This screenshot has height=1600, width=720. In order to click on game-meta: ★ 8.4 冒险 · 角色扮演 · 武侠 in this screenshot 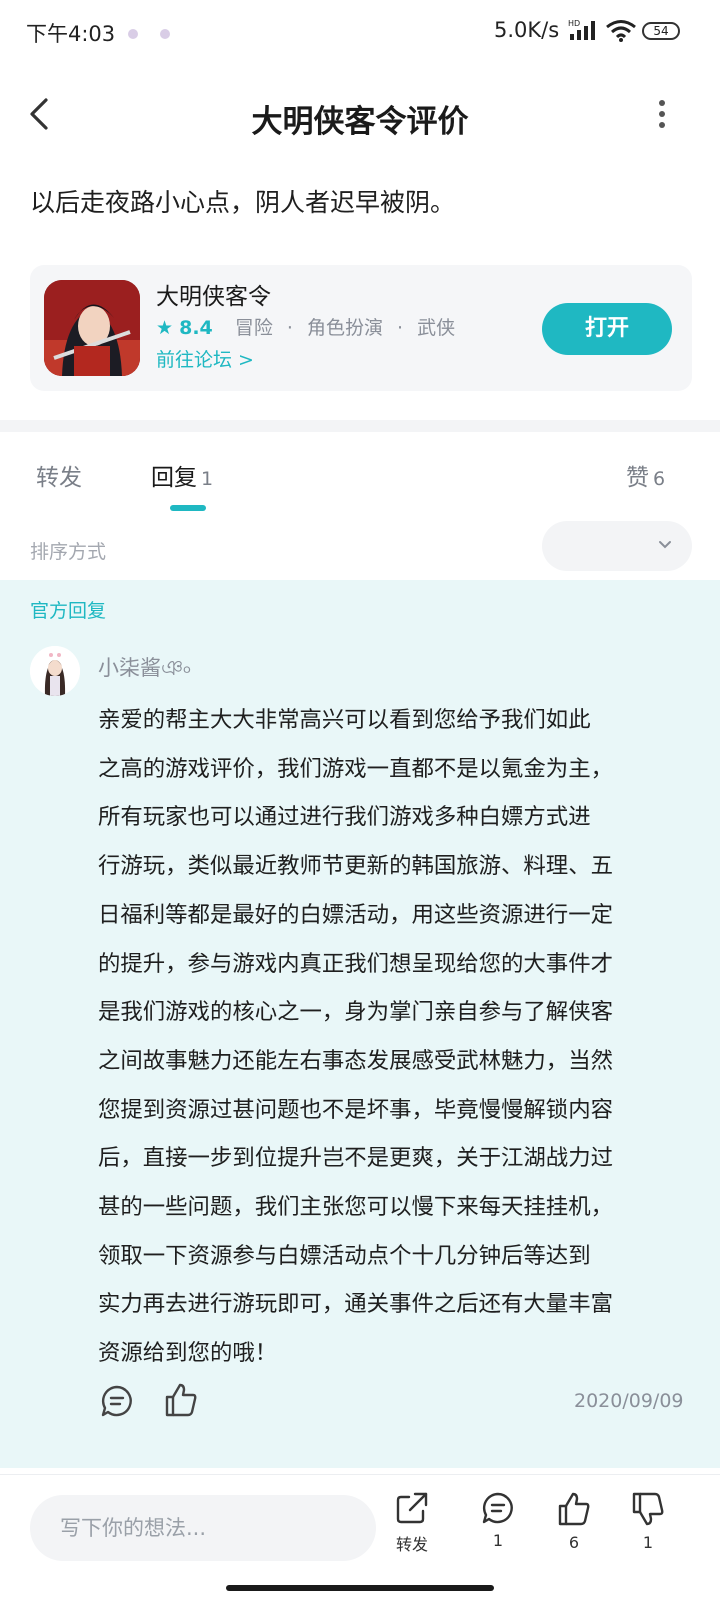, I will do `click(306, 328)`.